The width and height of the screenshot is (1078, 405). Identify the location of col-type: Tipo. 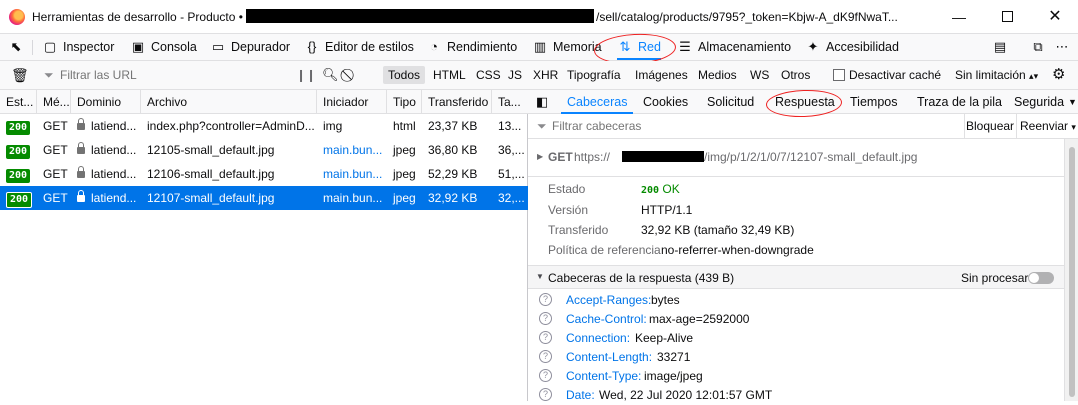
(404, 102).